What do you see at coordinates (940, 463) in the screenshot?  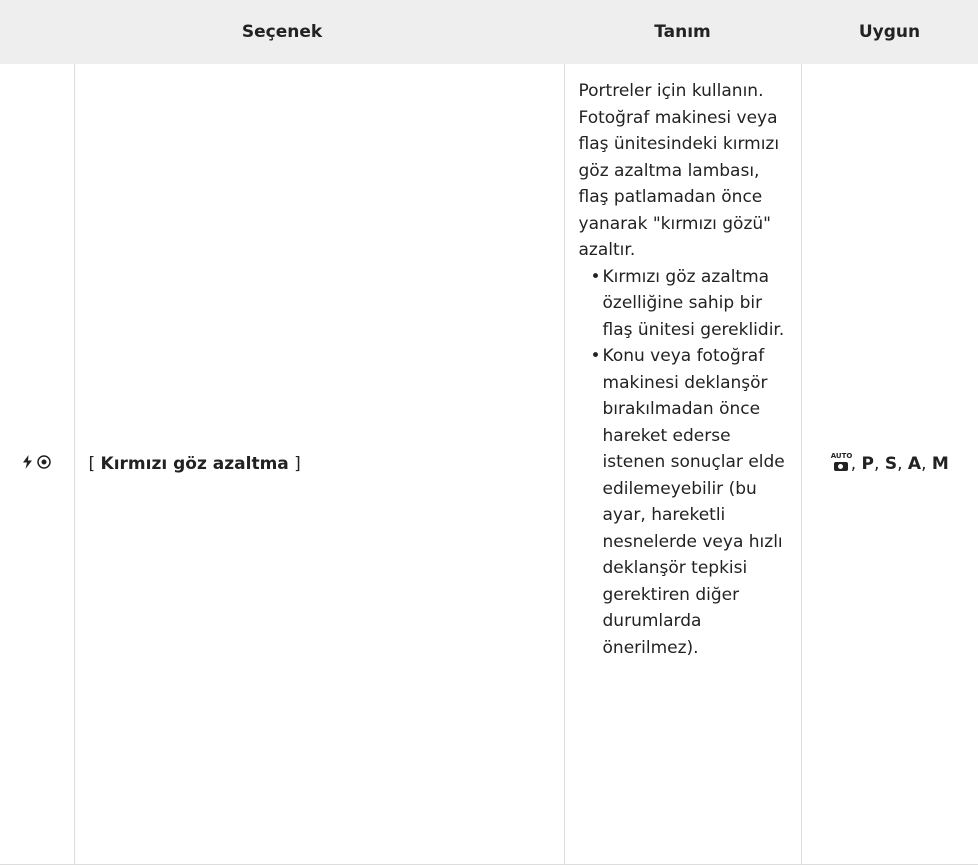 I see `mode-m: M` at bounding box center [940, 463].